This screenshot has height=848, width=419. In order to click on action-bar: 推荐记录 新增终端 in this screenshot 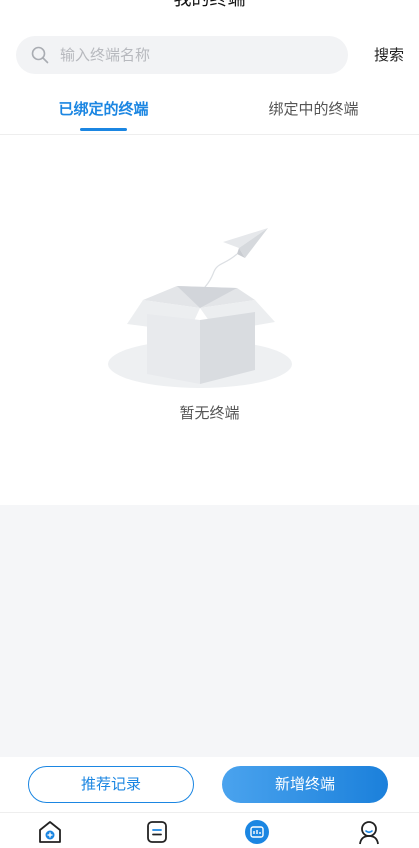, I will do `click(209, 784)`.